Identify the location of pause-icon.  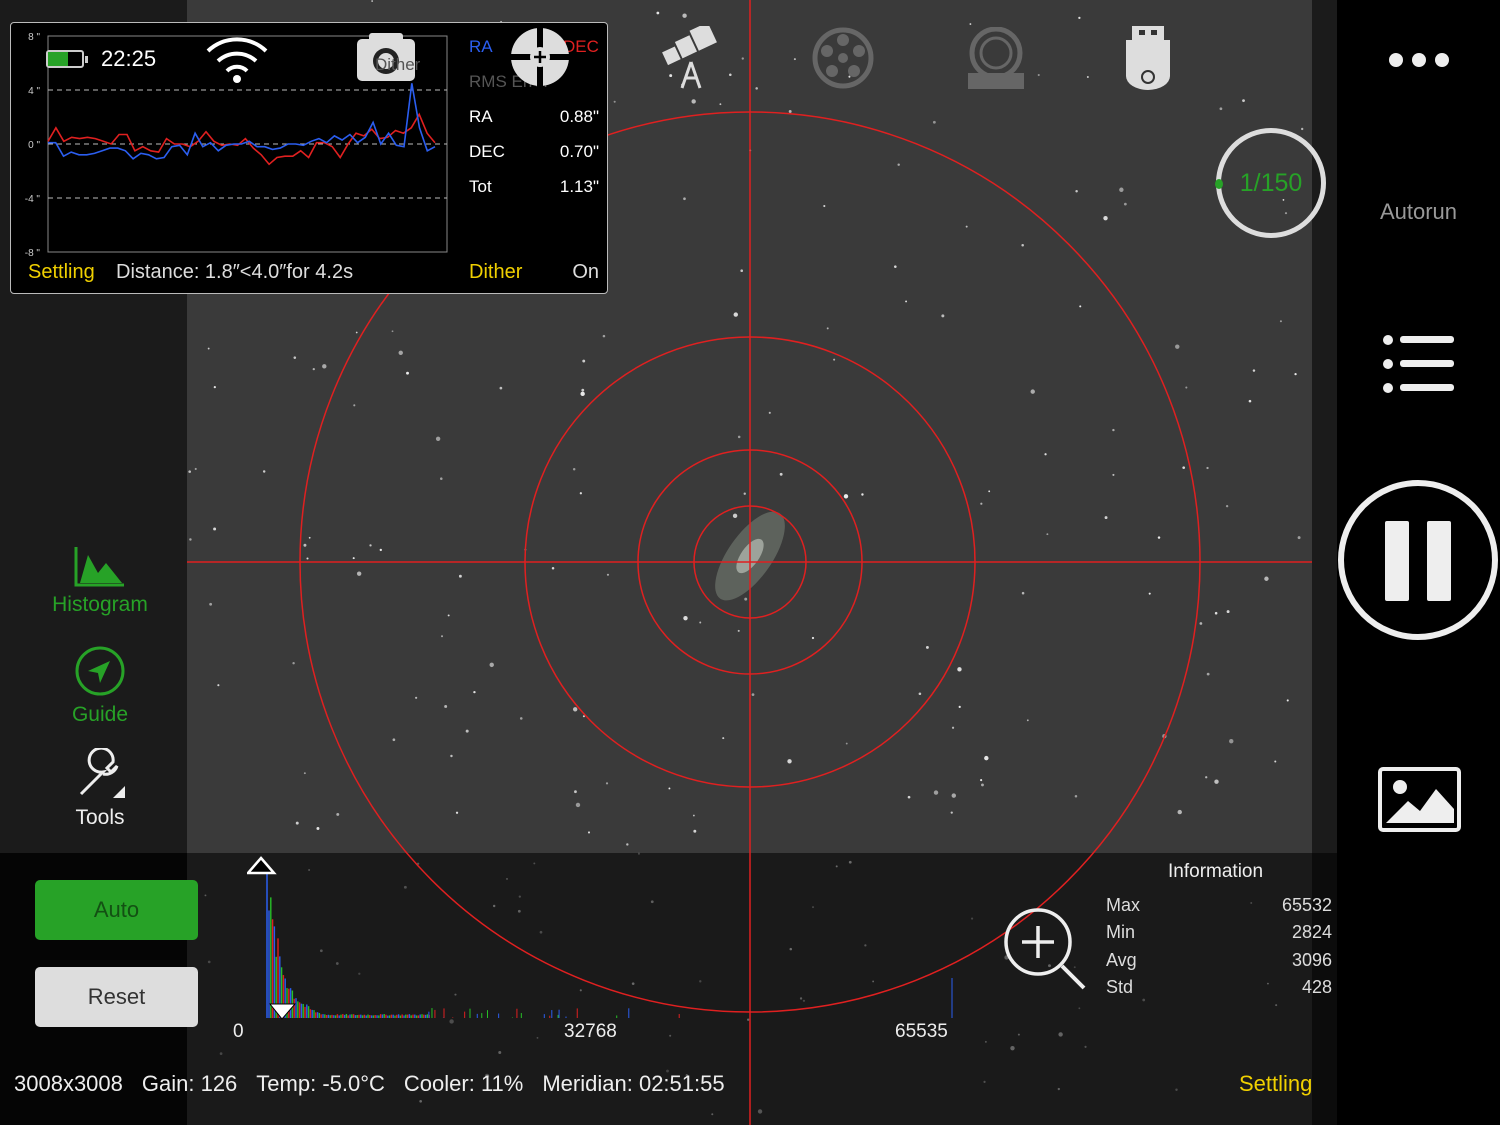
(1397, 561).